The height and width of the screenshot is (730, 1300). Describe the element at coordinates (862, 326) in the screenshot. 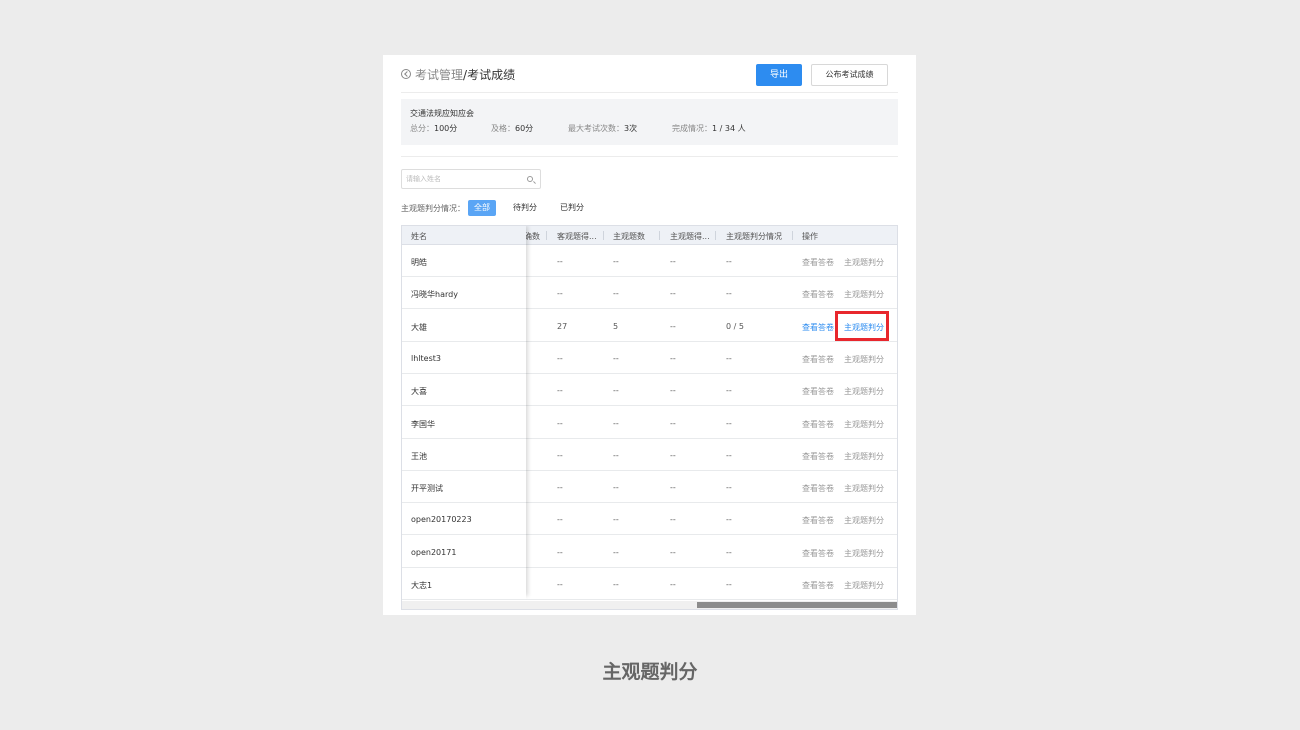

I see `highlight-box` at that location.